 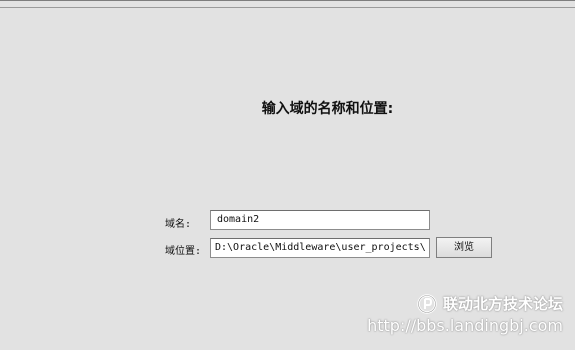 What do you see at coordinates (183, 251) in the screenshot?
I see `domain-location-label: 域位置:` at bounding box center [183, 251].